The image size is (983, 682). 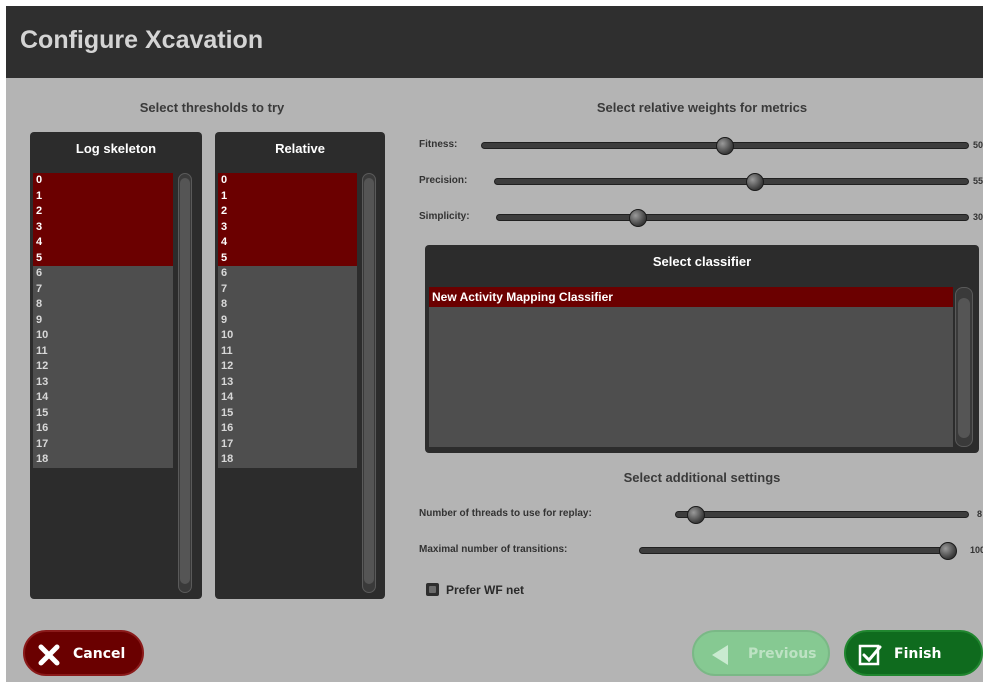 What do you see at coordinates (798, 551) in the screenshot?
I see `transitions-slider` at bounding box center [798, 551].